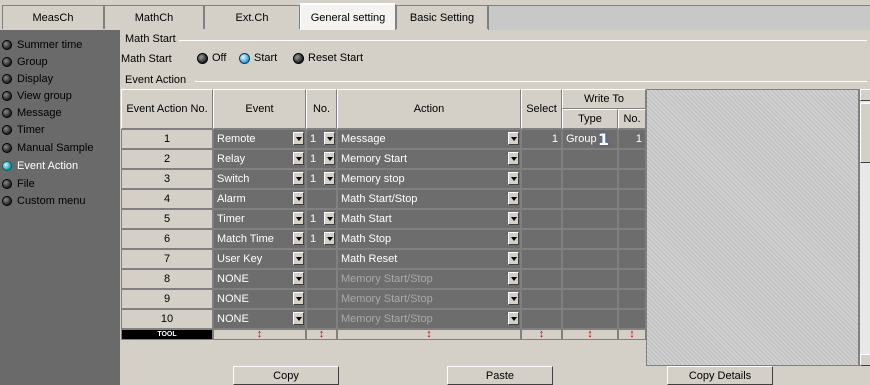 Image resolution: width=870 pixels, height=385 pixels. Describe the element at coordinates (18, 184) in the screenshot. I see `sidebar-item-file: File` at that location.